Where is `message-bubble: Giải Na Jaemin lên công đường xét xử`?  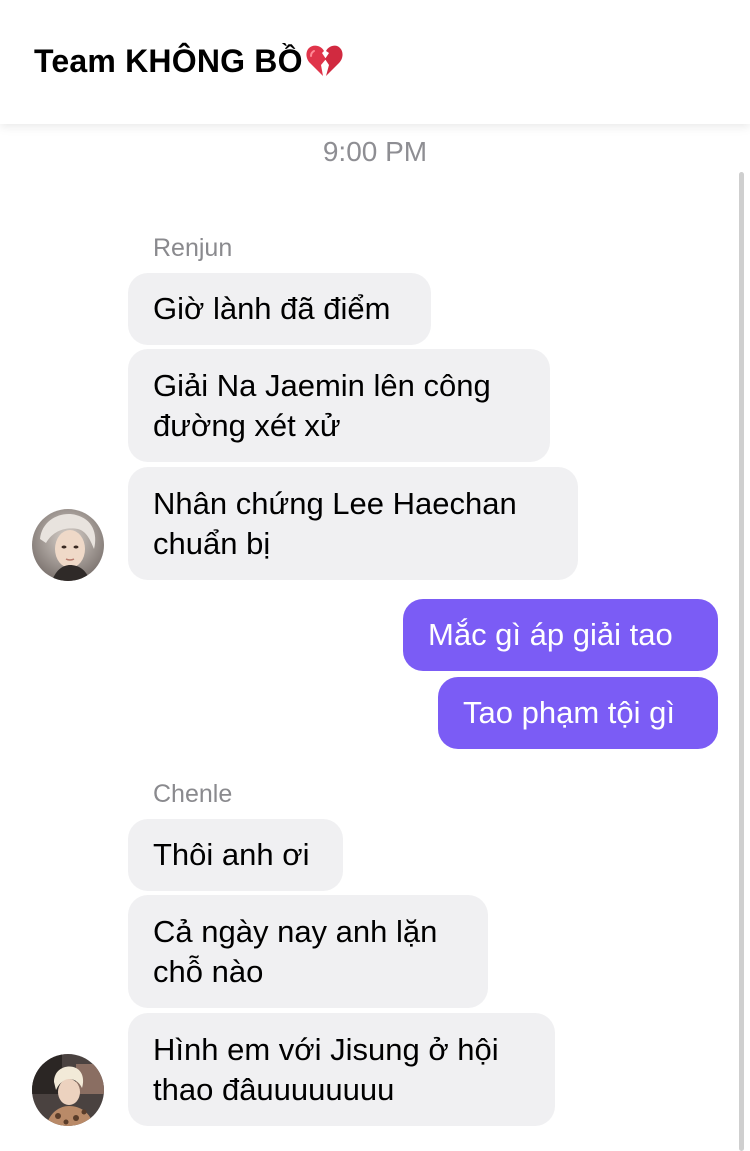
message-bubble: Giải Na Jaemin lên công đường xét xử is located at coordinates (339, 405).